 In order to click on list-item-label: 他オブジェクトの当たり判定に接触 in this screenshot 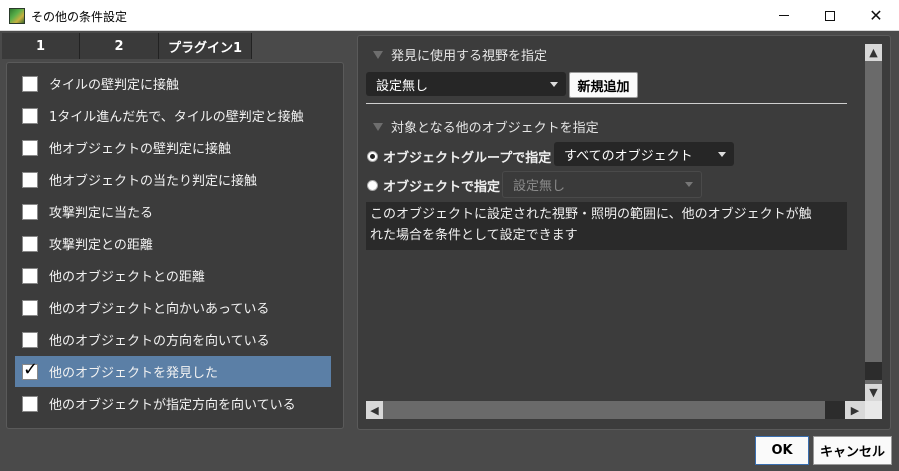, I will do `click(153, 181)`.